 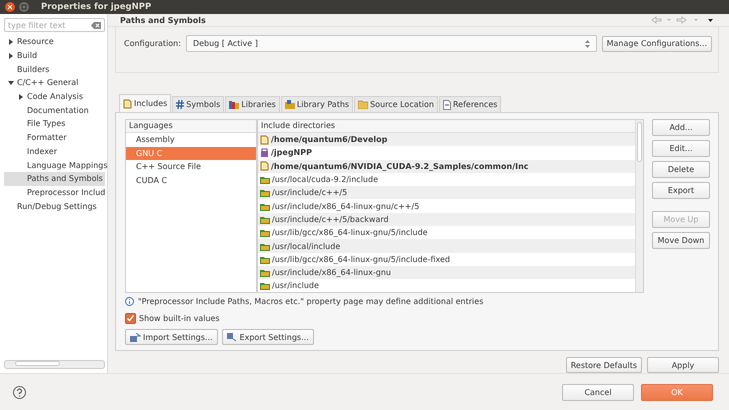 What do you see at coordinates (191, 181) in the screenshot?
I see `language-item: CUDA C` at bounding box center [191, 181].